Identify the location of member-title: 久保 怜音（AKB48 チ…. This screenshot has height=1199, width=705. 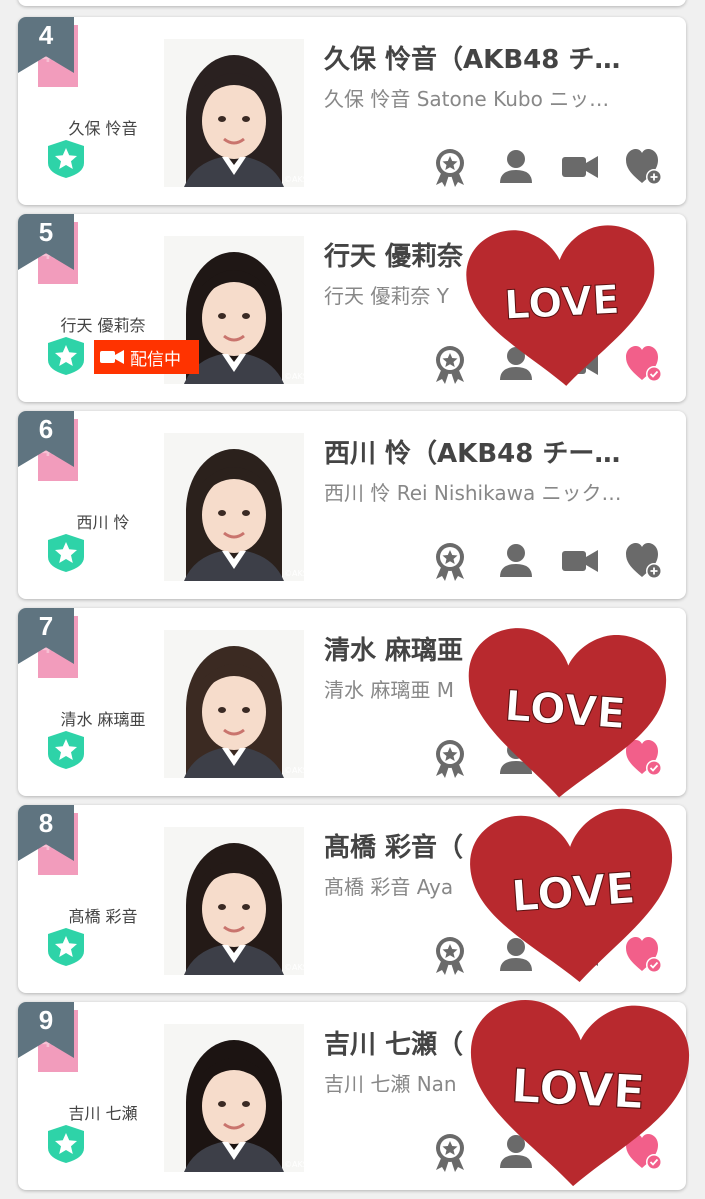
(494, 57).